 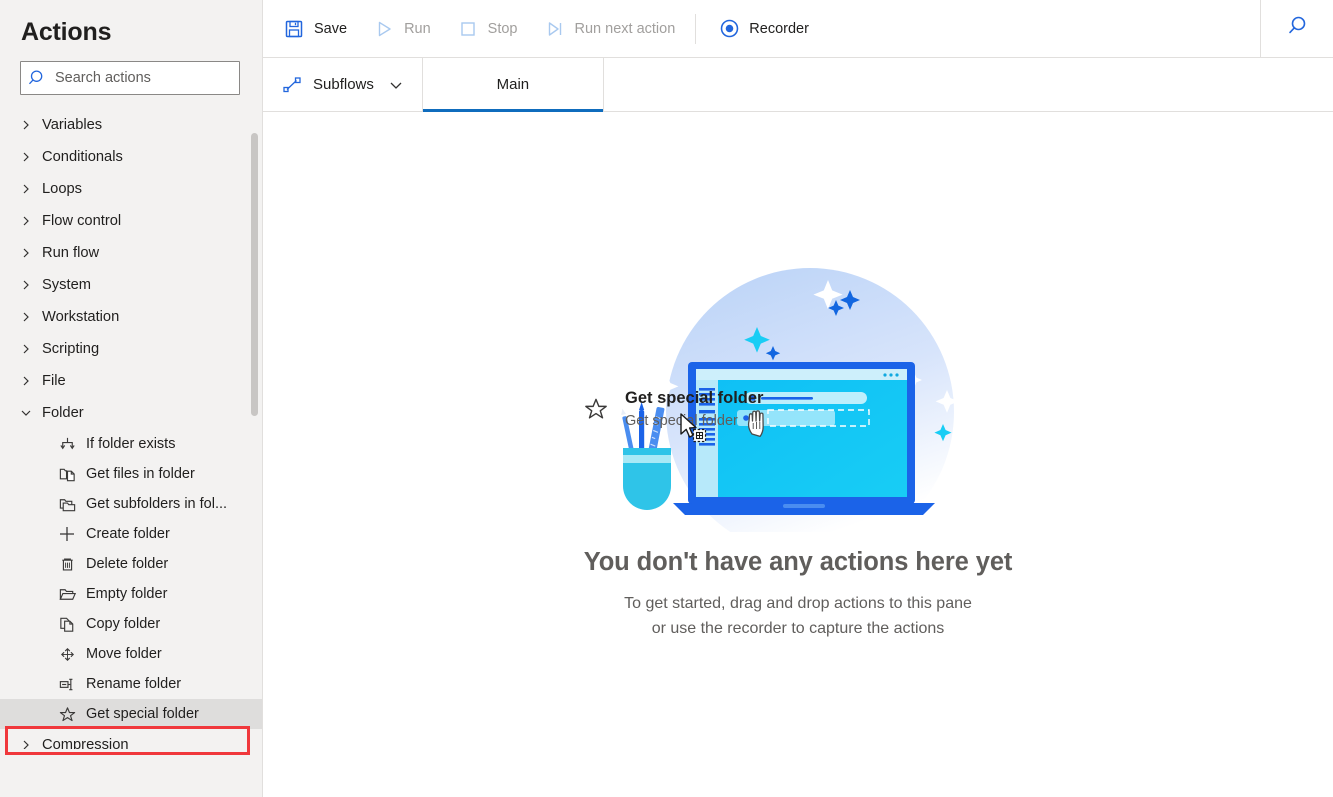 What do you see at coordinates (502, 28) in the screenshot?
I see `stop-label: Stop` at bounding box center [502, 28].